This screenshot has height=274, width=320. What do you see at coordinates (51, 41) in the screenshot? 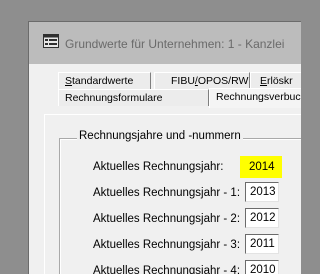
I see `window-app-icon` at bounding box center [51, 41].